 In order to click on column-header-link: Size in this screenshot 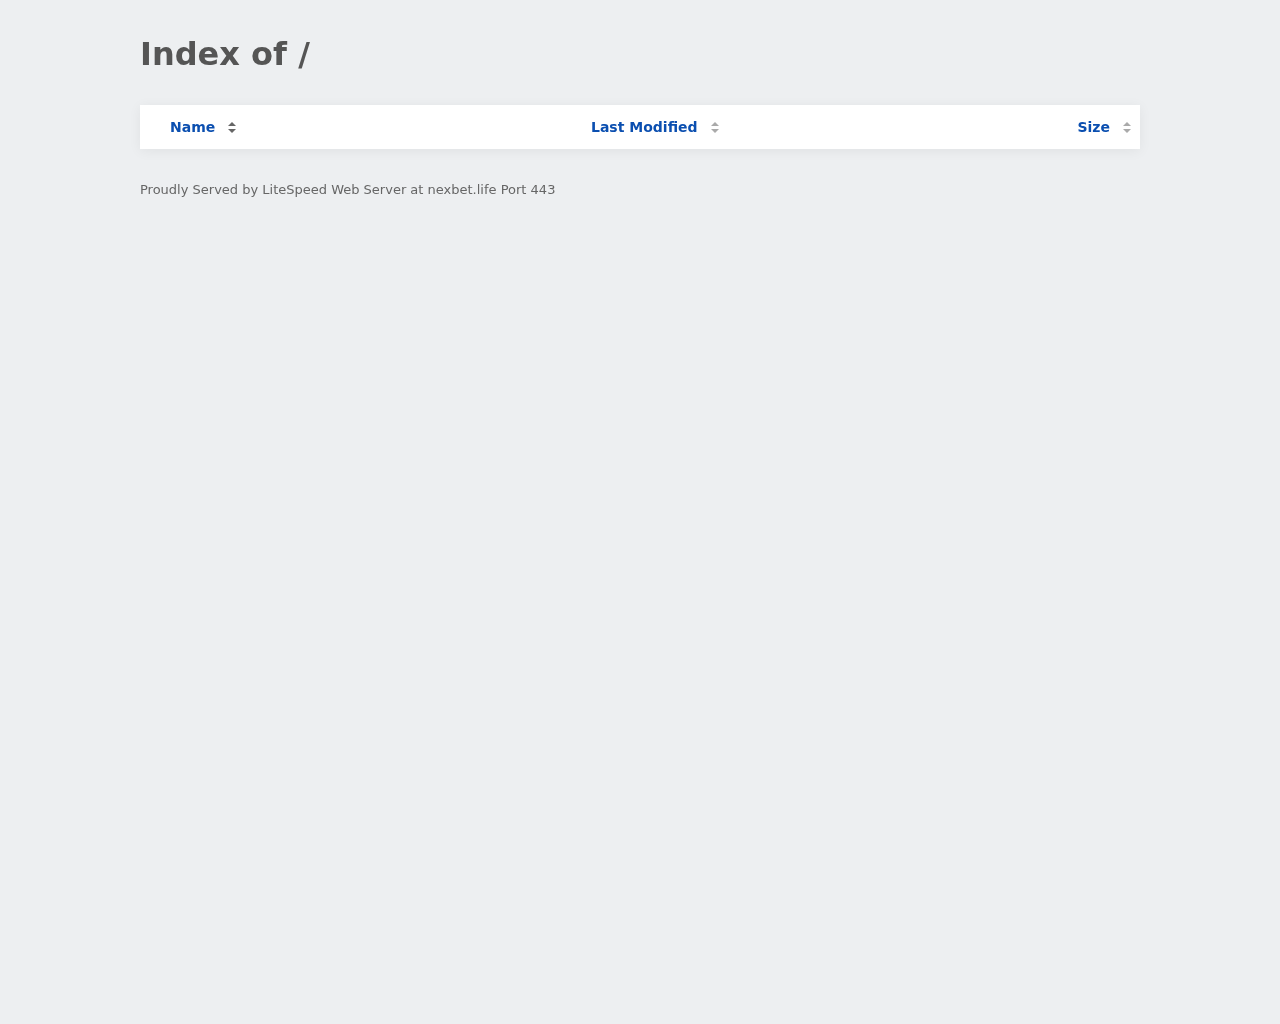, I will do `click(1104, 127)`.